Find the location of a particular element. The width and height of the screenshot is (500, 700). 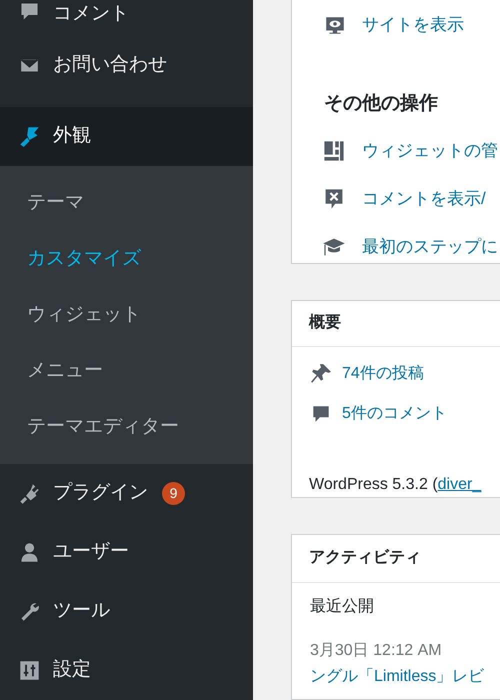

action-link: コメントを表示/ is located at coordinates (424, 199).